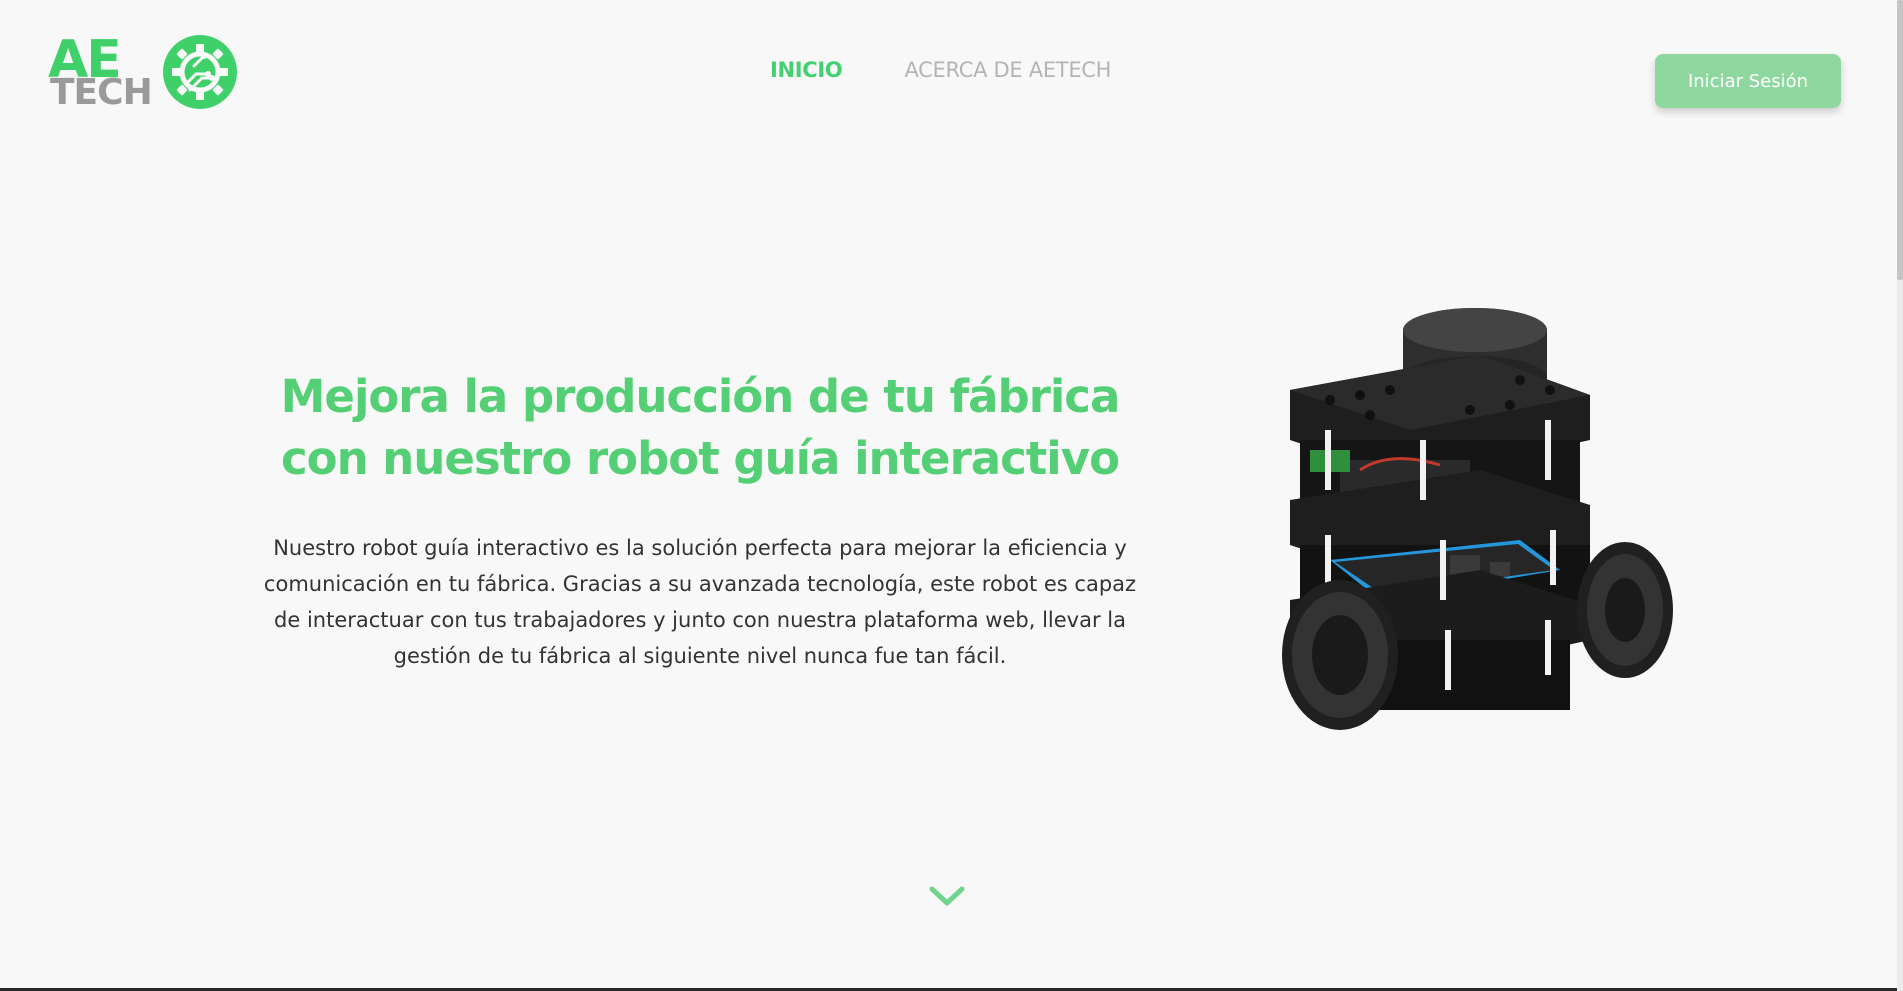  What do you see at coordinates (1900, 140) in the screenshot?
I see `scrollbar-thumb` at bounding box center [1900, 140].